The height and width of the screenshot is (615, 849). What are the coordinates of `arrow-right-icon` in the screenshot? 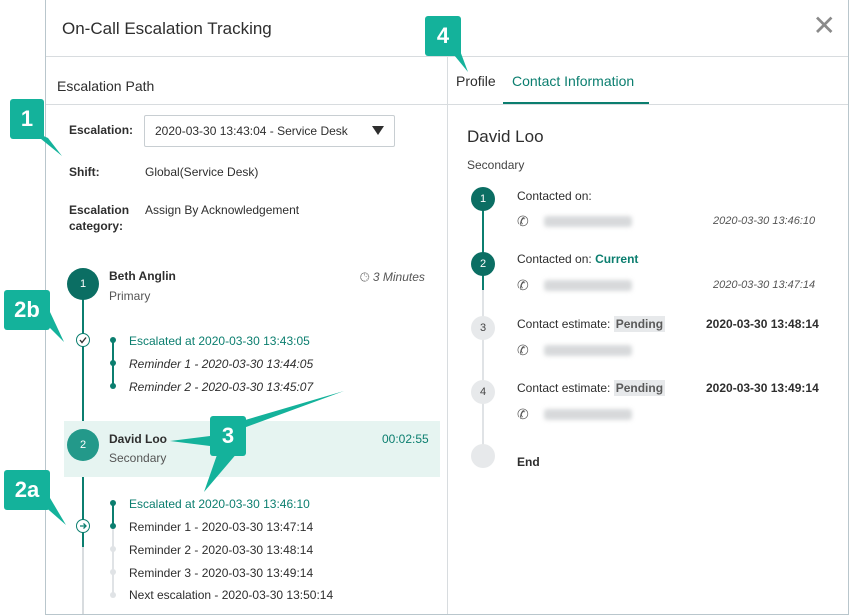 It's located at (83, 526).